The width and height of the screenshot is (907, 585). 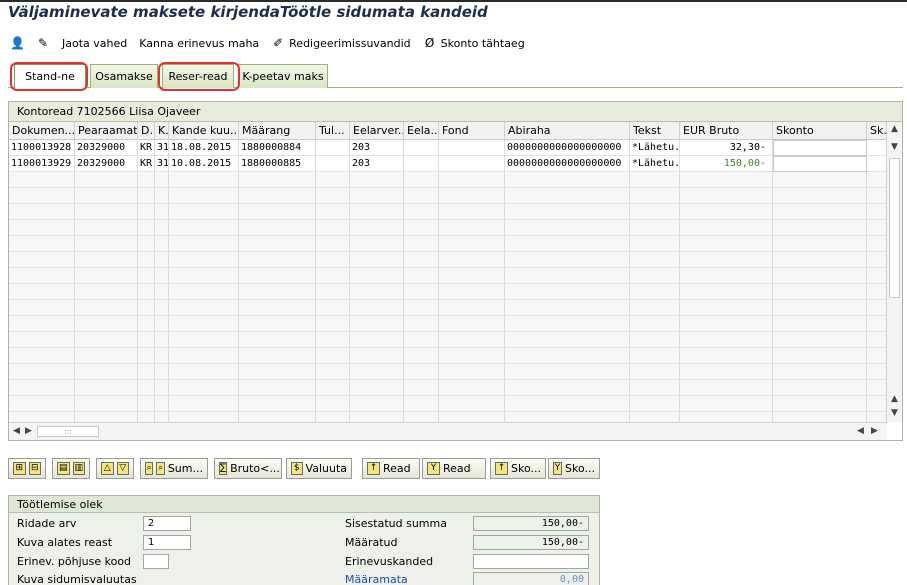 I want to click on tab-reser-read: Reser-read, so click(x=198, y=76).